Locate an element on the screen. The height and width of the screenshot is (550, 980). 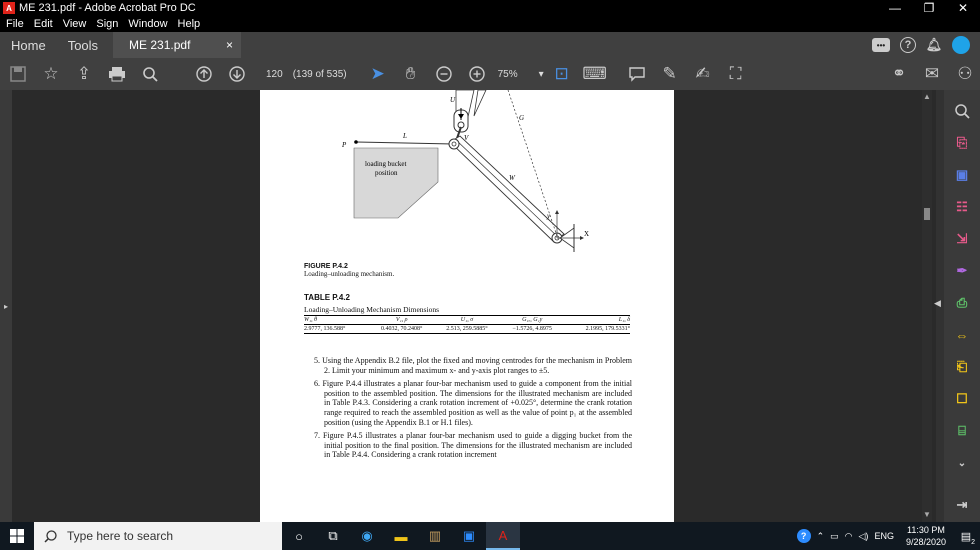
email-icon: ✉ is located at coordinates (932, 74).